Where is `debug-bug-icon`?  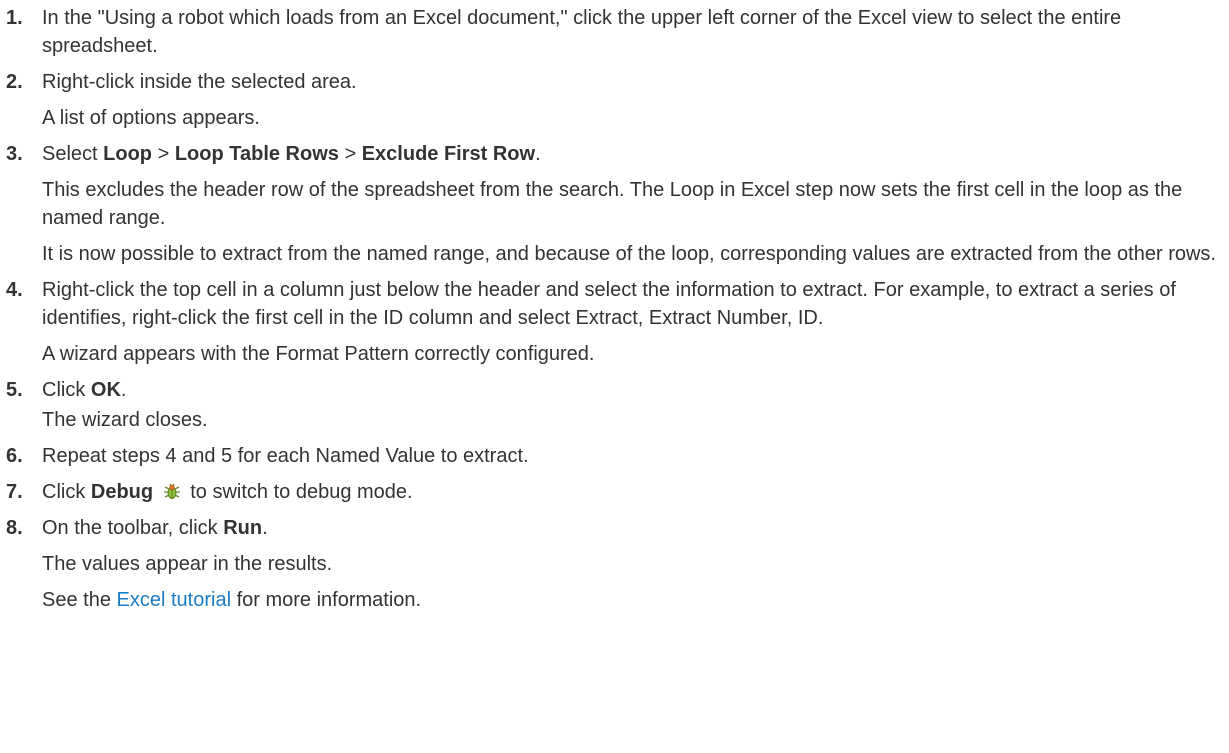
debug-bug-icon is located at coordinates (172, 491).